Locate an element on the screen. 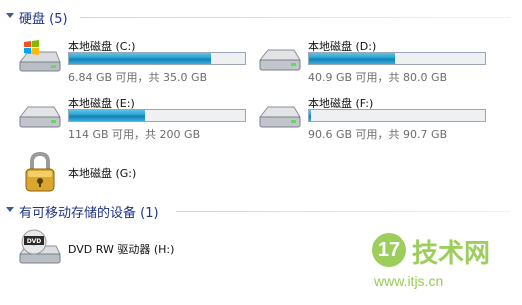 This screenshot has width=522, height=305. watermark-logo-badge: 17 is located at coordinates (389, 250).